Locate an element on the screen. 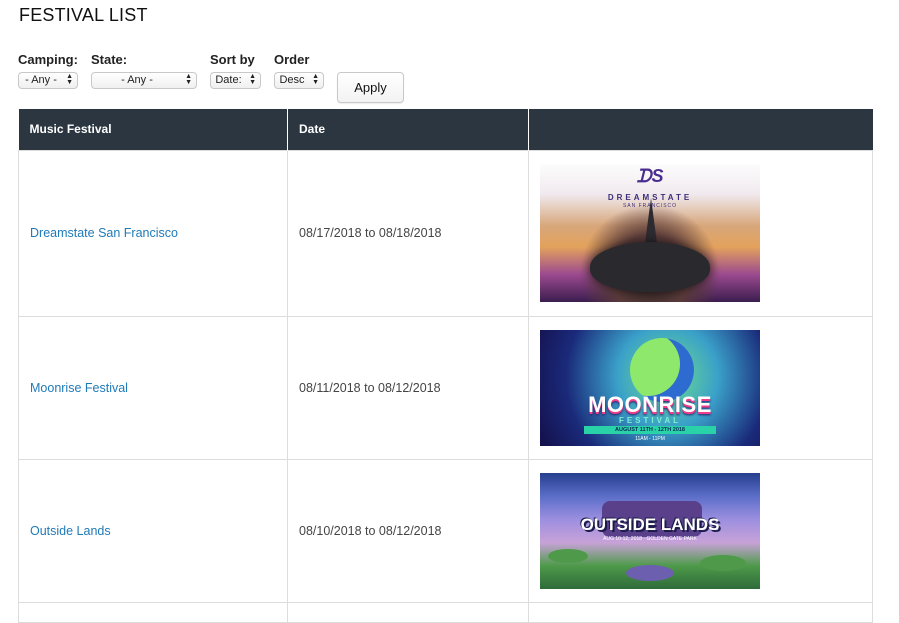 The height and width of the screenshot is (623, 899). page-title: FESTIVAL LIST is located at coordinates (83, 15).